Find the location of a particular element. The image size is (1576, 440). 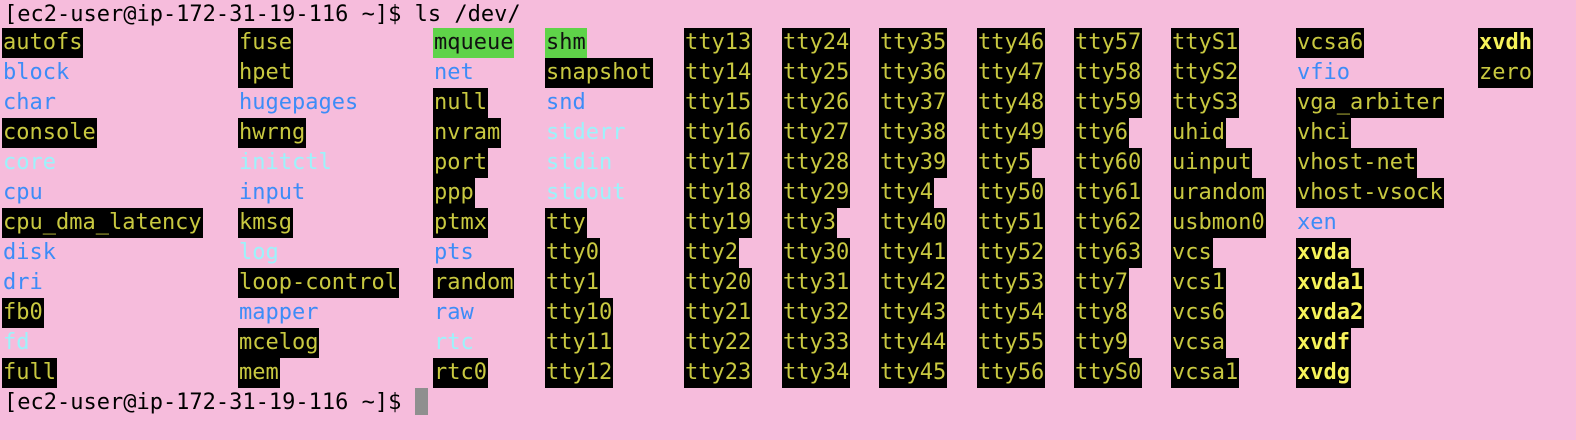

entry-name: tty4 is located at coordinates (906, 193).